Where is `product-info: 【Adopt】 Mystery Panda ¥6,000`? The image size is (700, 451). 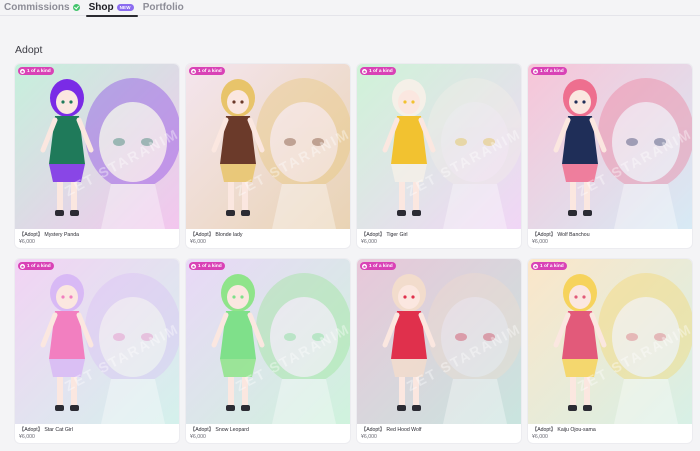 product-info: 【Adopt】 Mystery Panda ¥6,000 is located at coordinates (97, 238).